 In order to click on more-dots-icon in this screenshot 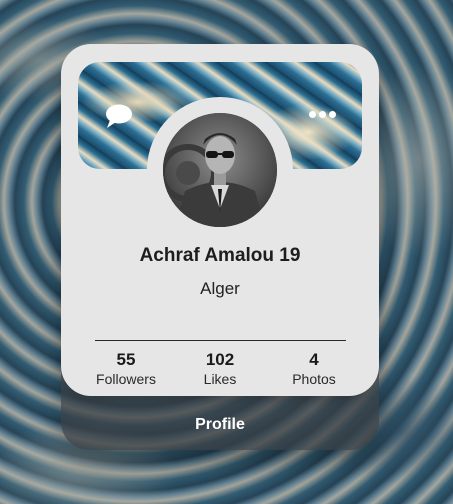, I will do `click(322, 114)`.